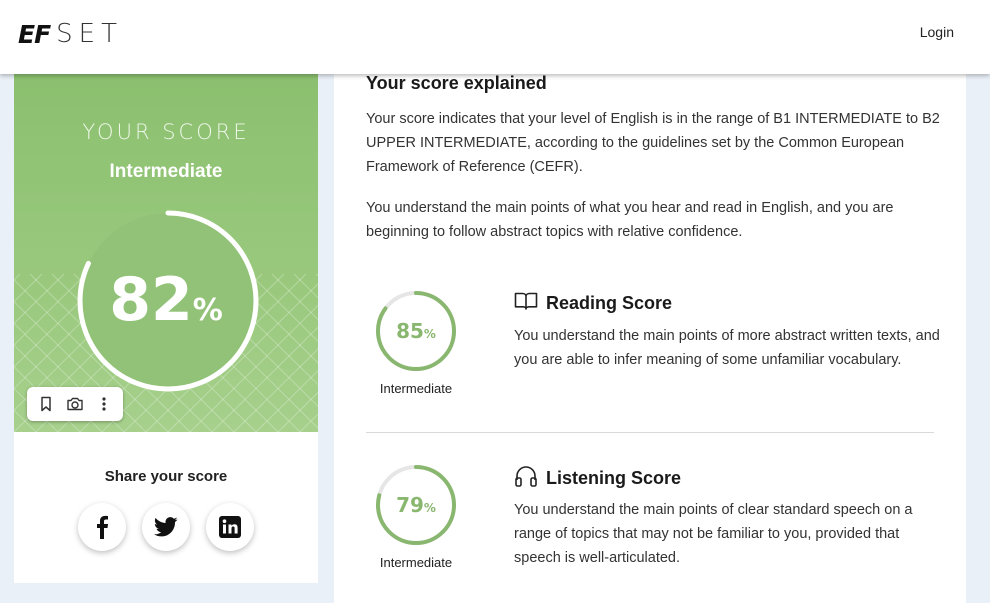  Describe the element at coordinates (609, 303) in the screenshot. I see `reading-title: Reading Score` at that location.